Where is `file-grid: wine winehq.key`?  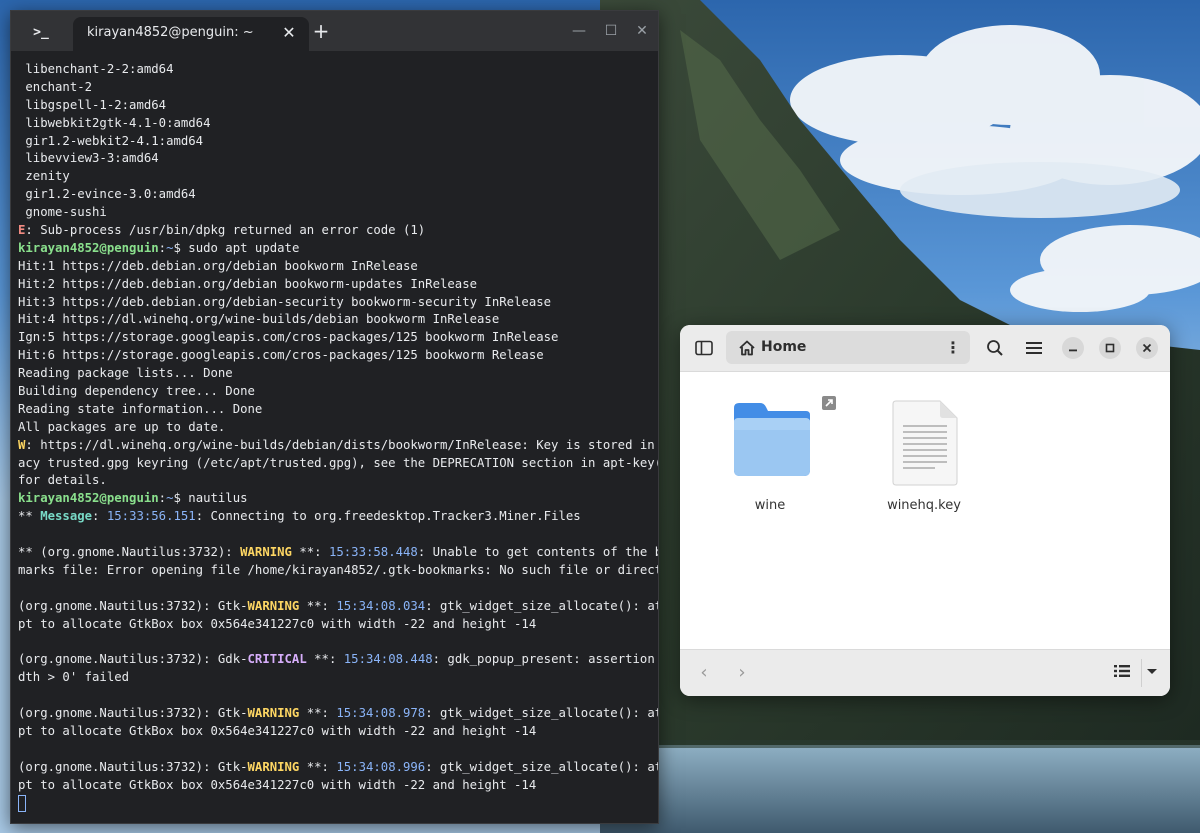 file-grid: wine winehq.key is located at coordinates (925, 511).